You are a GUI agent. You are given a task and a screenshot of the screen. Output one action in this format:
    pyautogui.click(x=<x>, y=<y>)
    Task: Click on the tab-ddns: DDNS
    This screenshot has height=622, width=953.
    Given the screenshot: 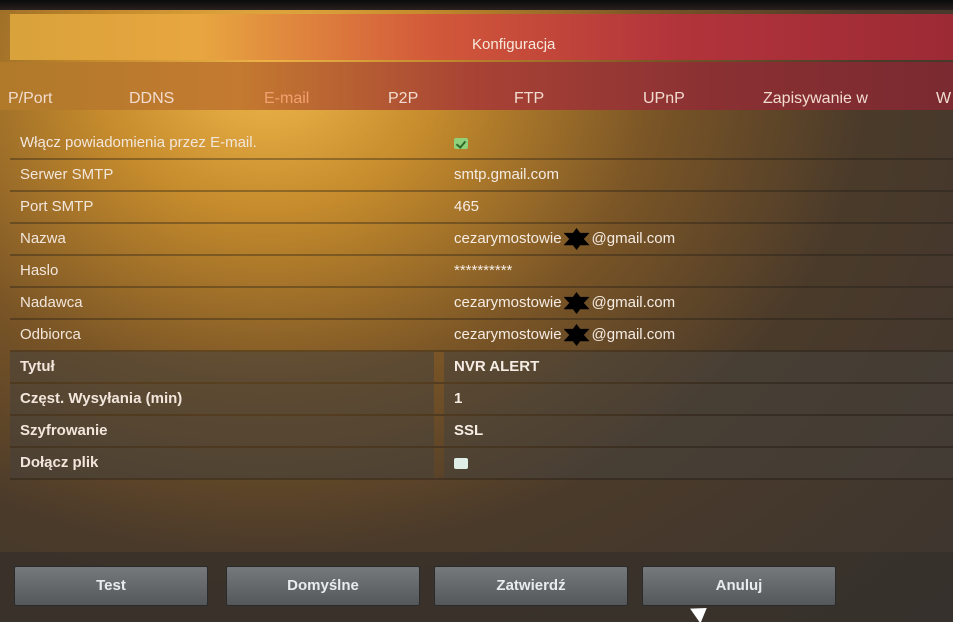 What is the action you would take?
    pyautogui.click(x=151, y=99)
    